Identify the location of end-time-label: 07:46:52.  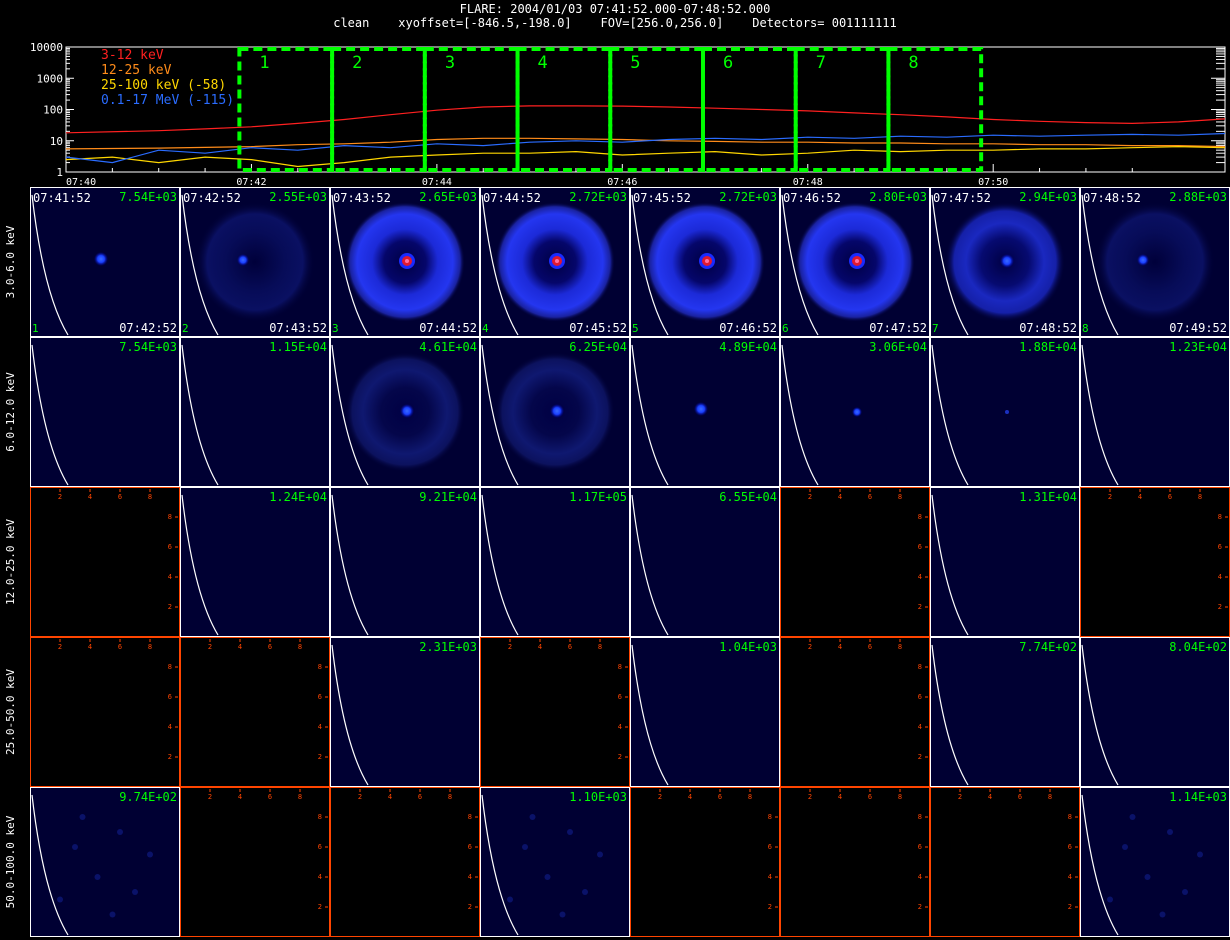
(748, 328).